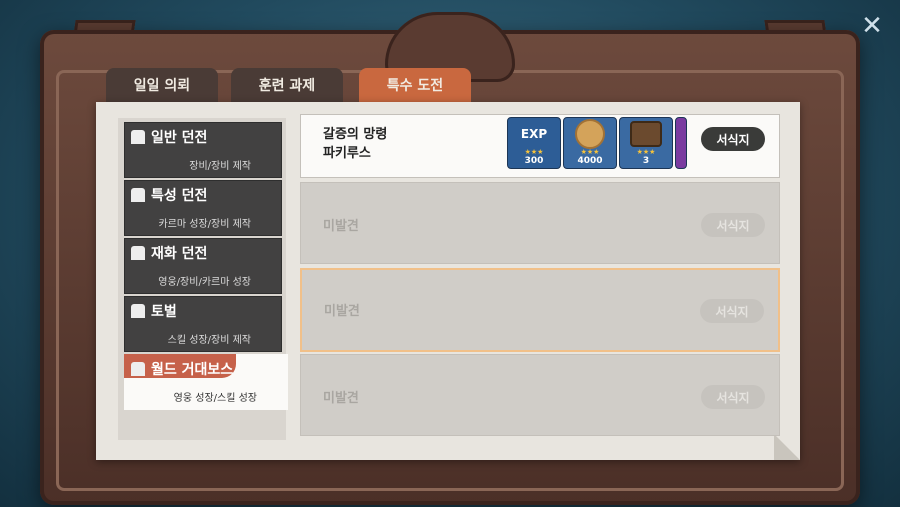  Describe the element at coordinates (209, 340) in the screenshot. I see `category-subtitle: 스킬 성장/장비 제작` at that location.